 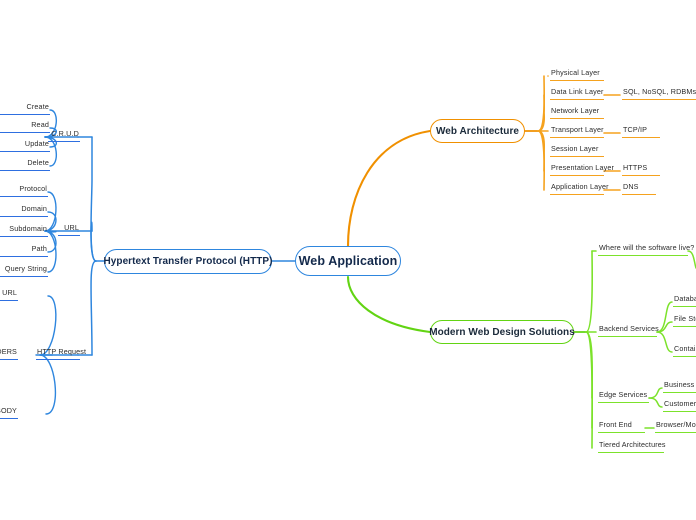 I want to click on leaf-business-logic-label: Business Logic, so click(x=680, y=384).